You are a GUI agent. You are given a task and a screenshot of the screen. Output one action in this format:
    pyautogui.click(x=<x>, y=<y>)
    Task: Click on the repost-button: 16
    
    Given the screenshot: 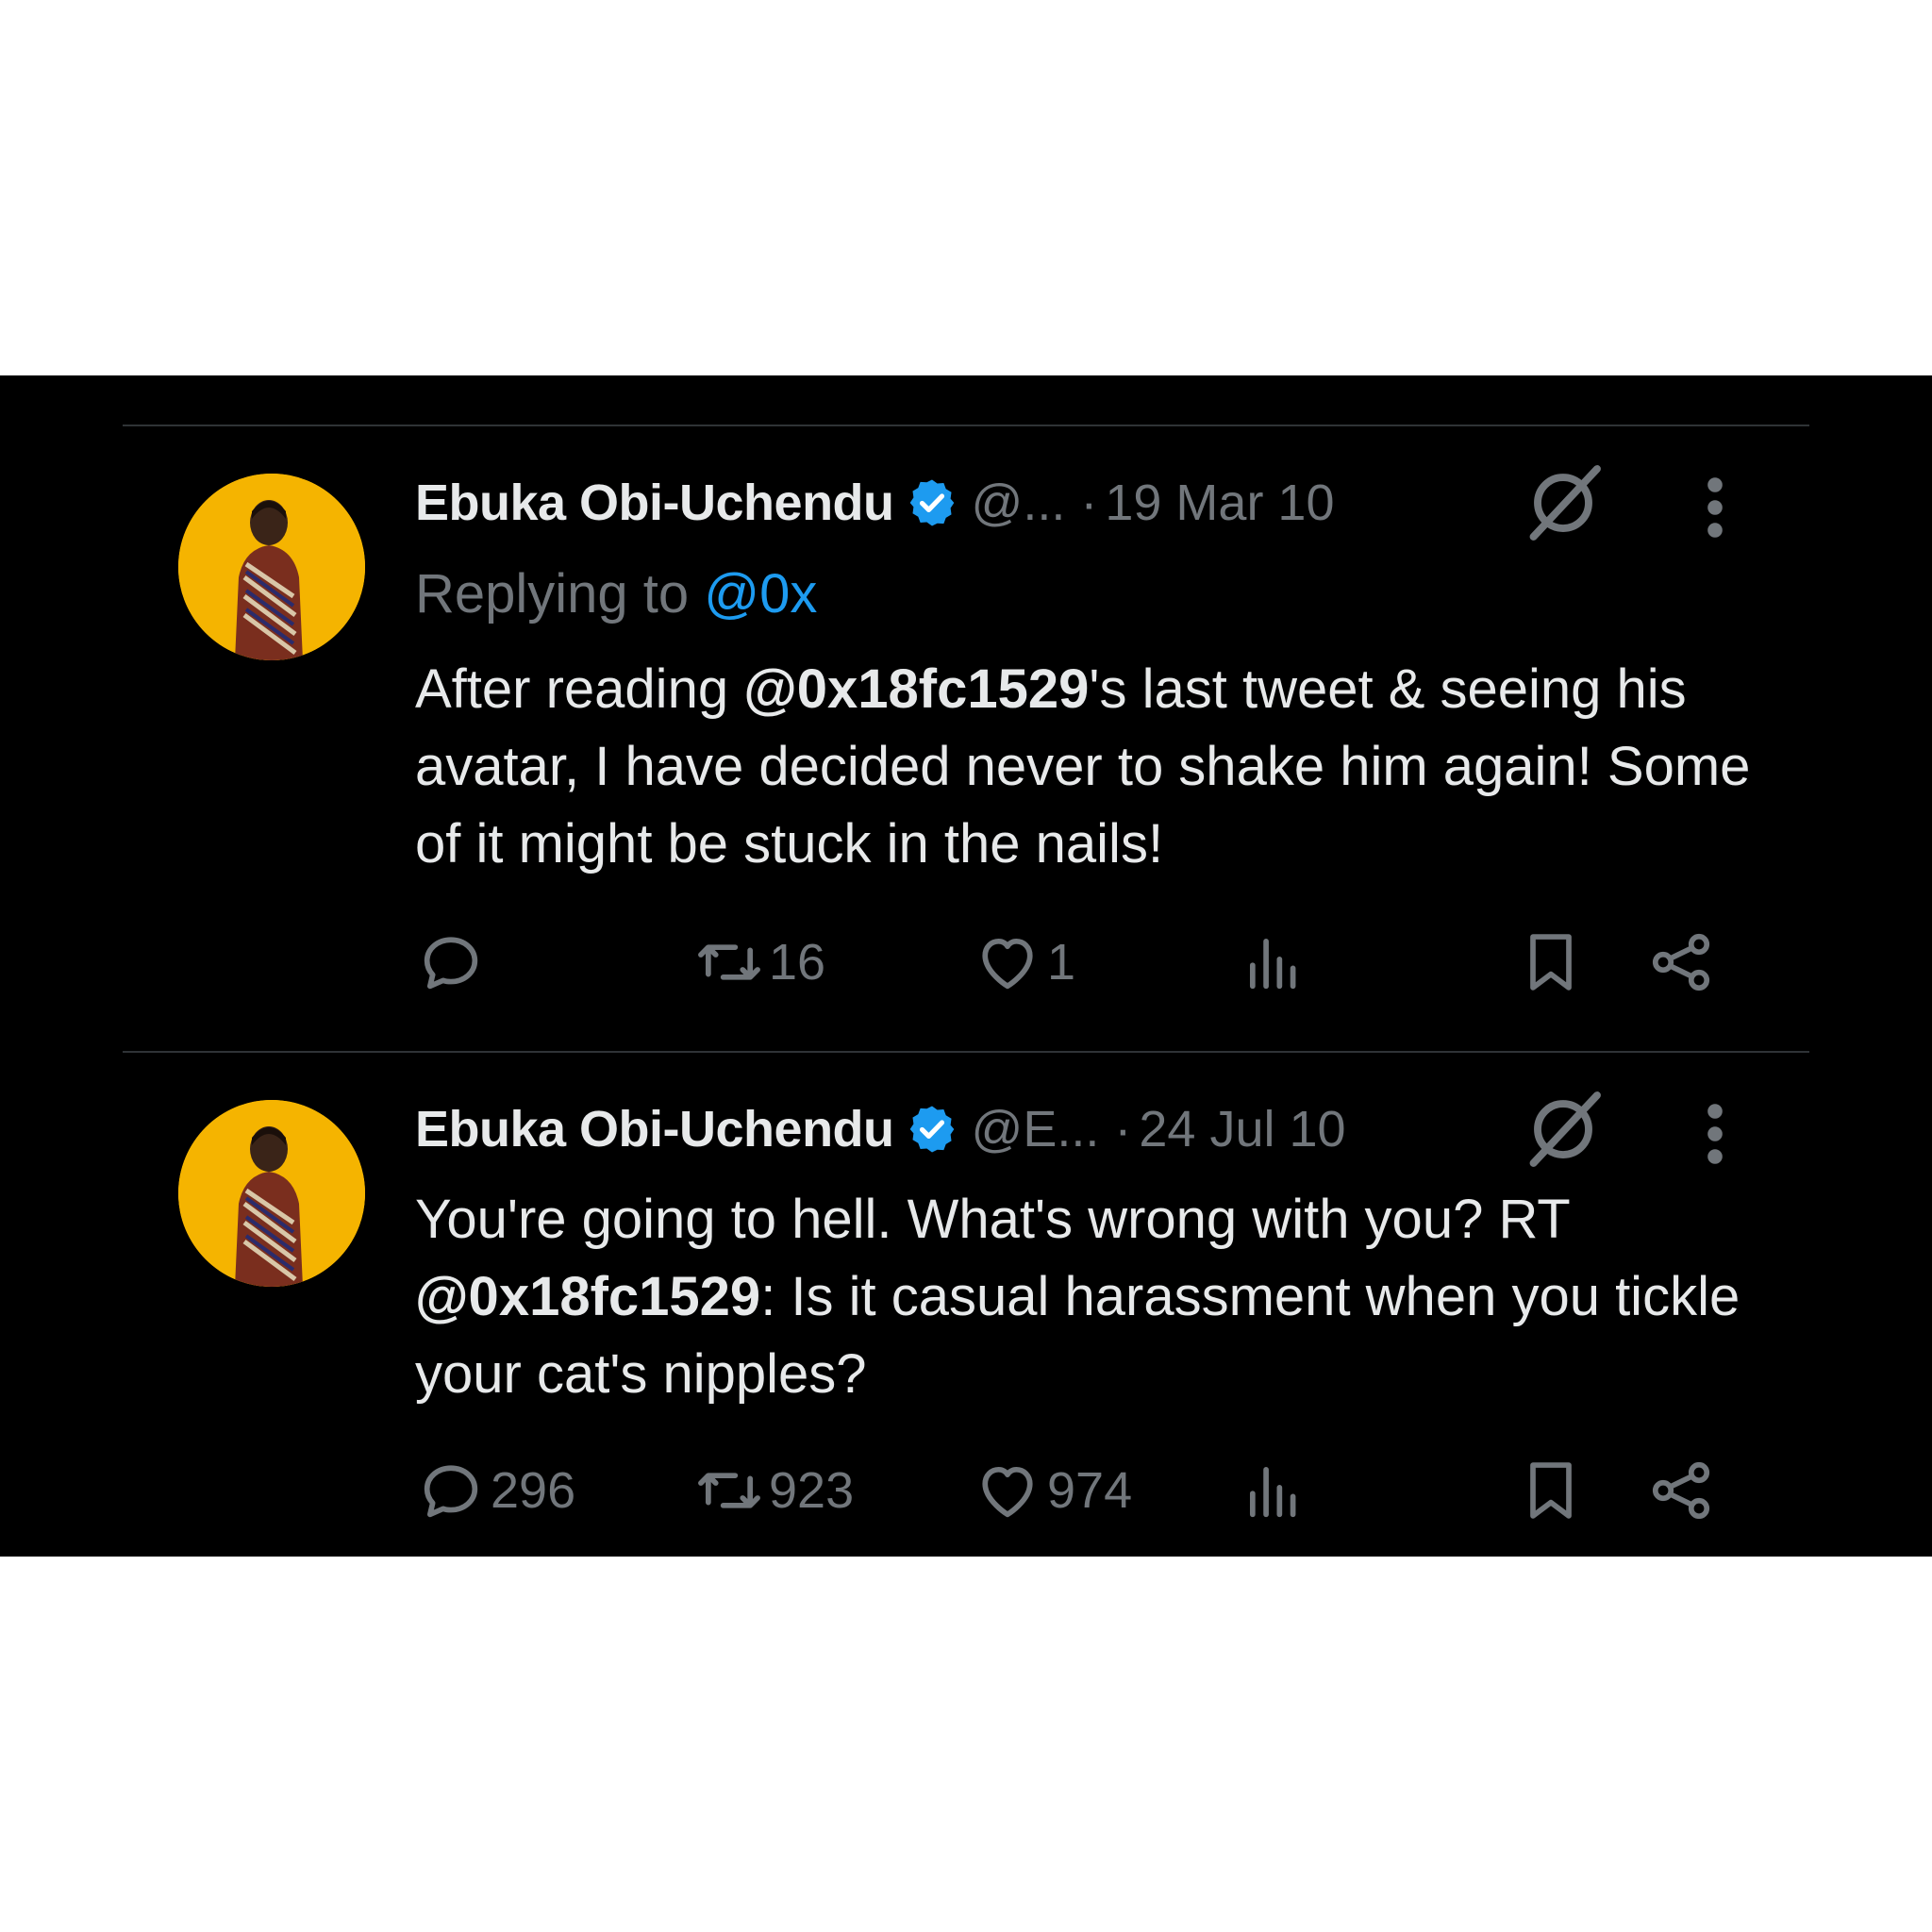 What is the action you would take?
    pyautogui.click(x=759, y=962)
    